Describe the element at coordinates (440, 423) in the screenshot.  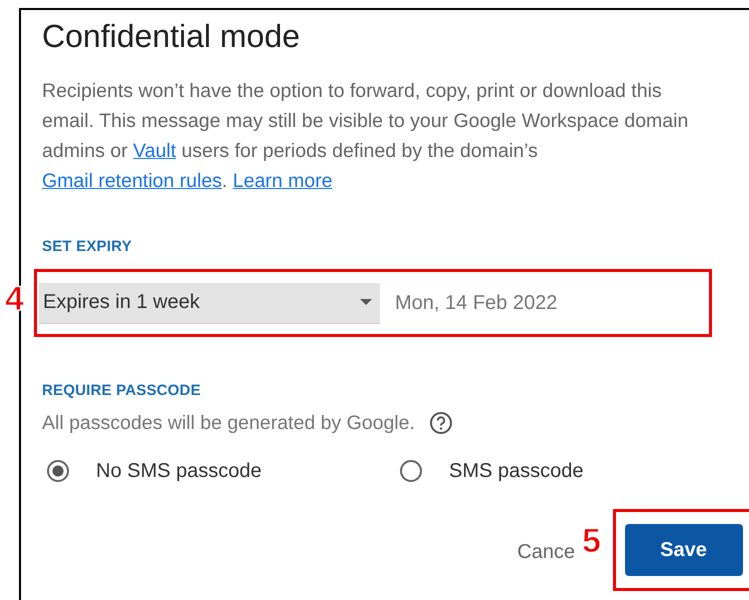
I see `help-icon` at that location.